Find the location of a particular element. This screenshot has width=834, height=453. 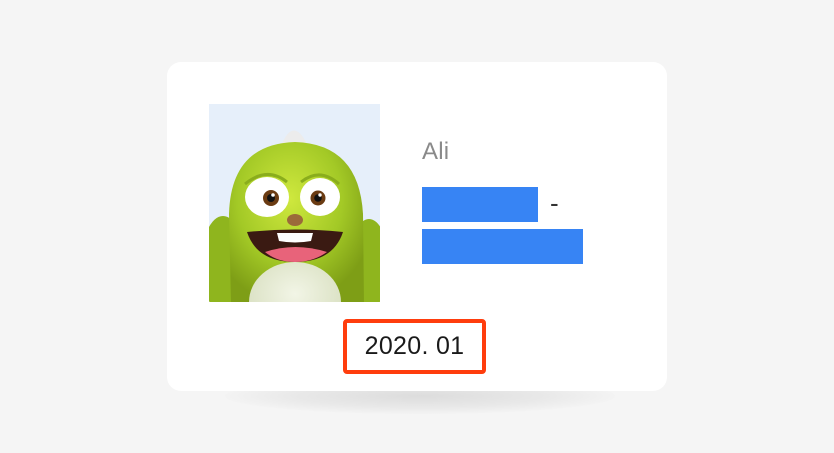

date-highlight-box: 2020. 01 is located at coordinates (414, 346).